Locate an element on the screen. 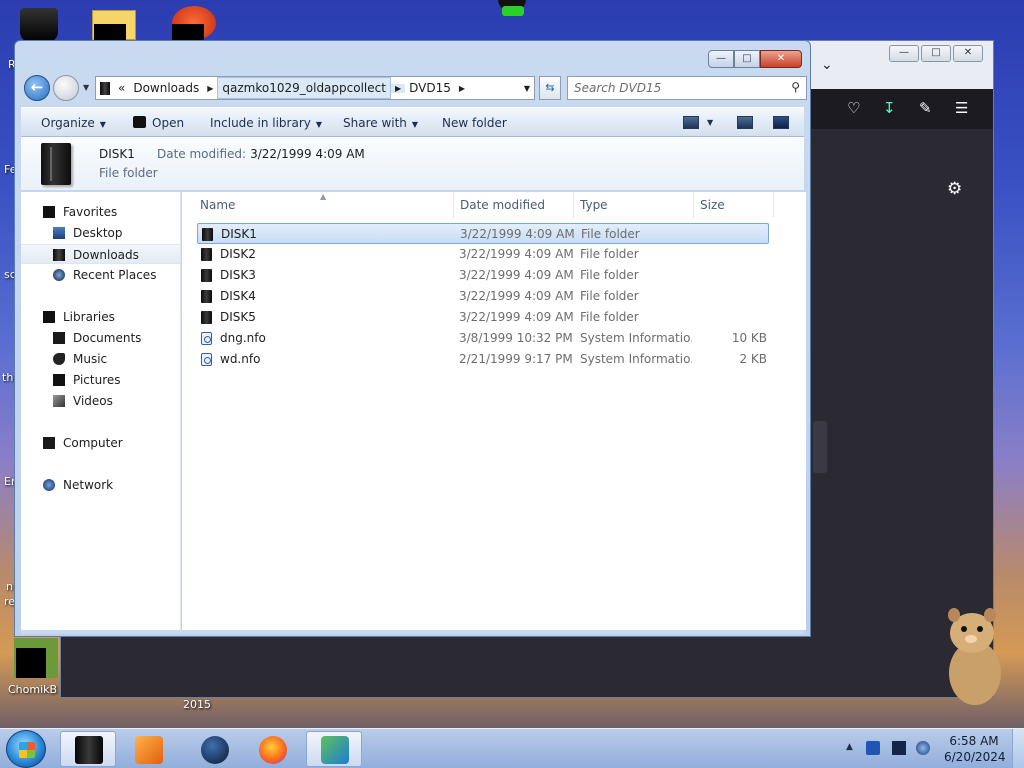  sidebar-item-favorites: Favorites is located at coordinates (100, 212).